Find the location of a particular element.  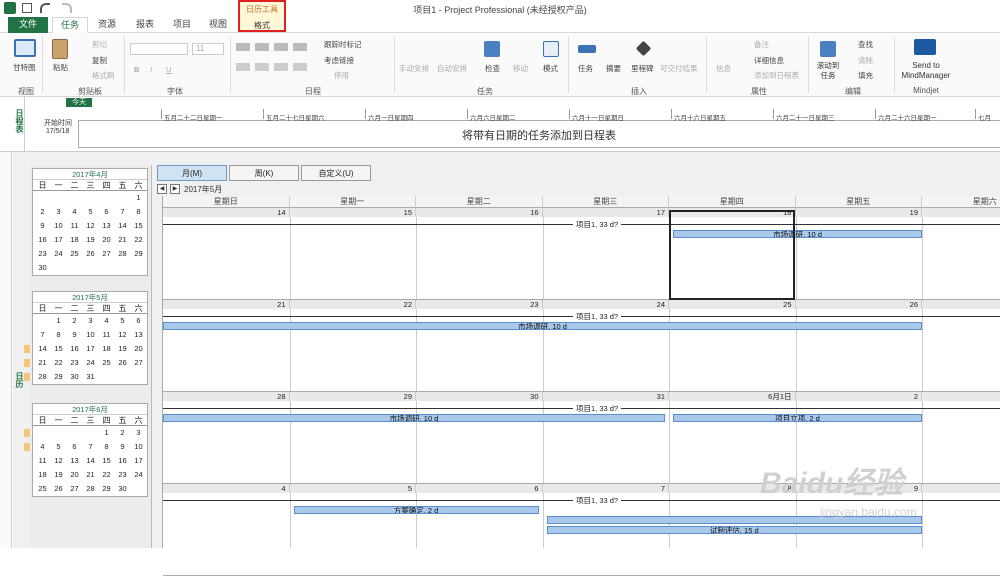

mini-calendar-week: 11 12 13 14 15 16 17 is located at coordinates (90, 461).